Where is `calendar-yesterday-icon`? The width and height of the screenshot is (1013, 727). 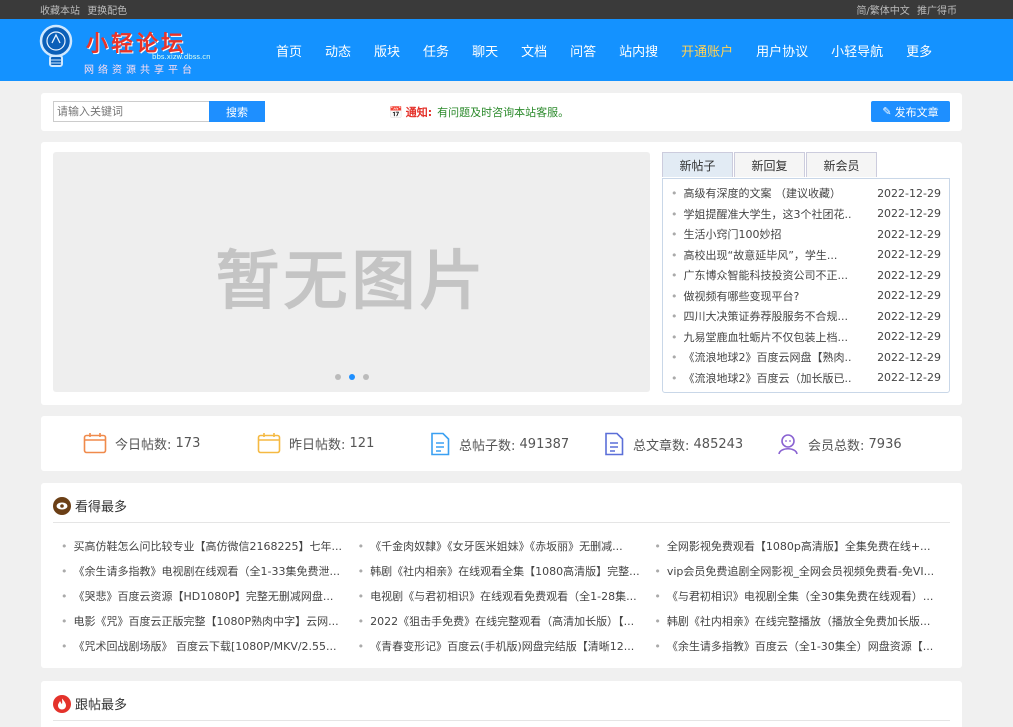
calendar-yesterday-icon is located at coordinates (269, 443).